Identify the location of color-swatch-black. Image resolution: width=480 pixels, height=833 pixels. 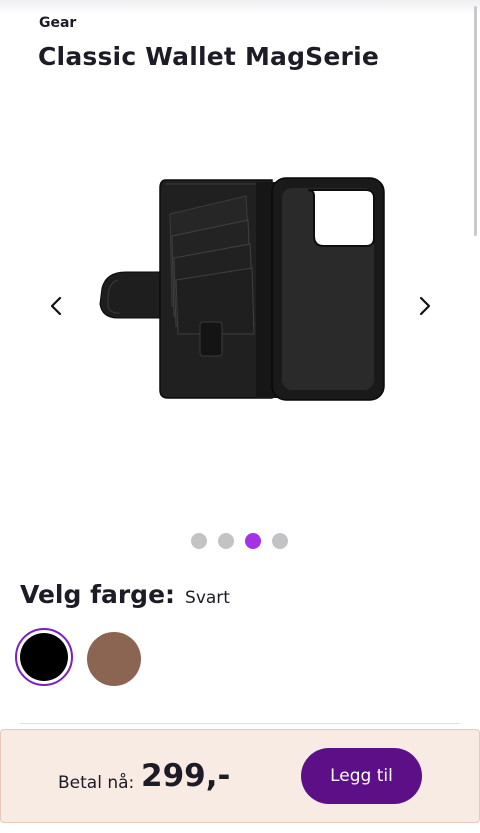
(44, 657).